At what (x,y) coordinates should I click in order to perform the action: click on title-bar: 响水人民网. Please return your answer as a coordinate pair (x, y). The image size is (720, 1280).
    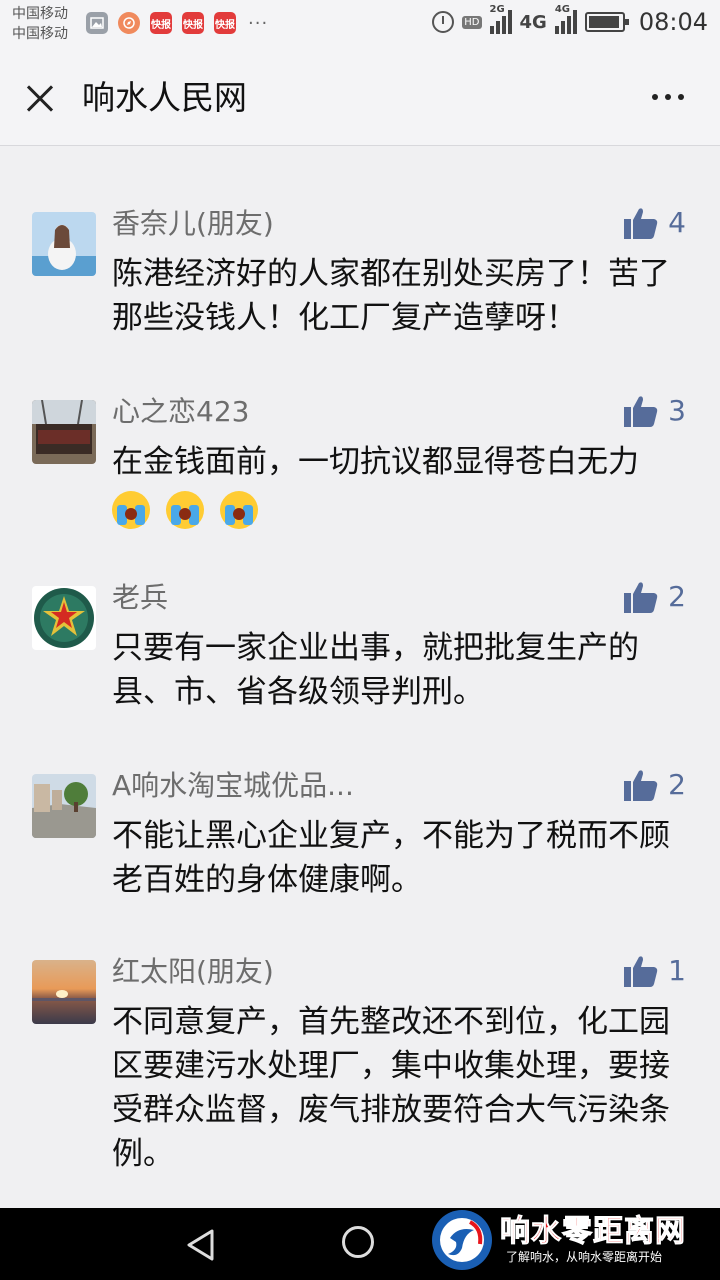
    Looking at the image, I should click on (360, 98).